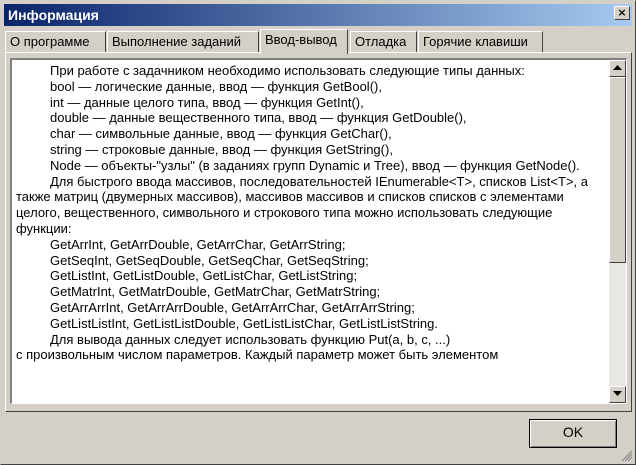 This screenshot has width=636, height=465. Describe the element at coordinates (318, 15) in the screenshot. I see `title-bar: Информация ×` at that location.